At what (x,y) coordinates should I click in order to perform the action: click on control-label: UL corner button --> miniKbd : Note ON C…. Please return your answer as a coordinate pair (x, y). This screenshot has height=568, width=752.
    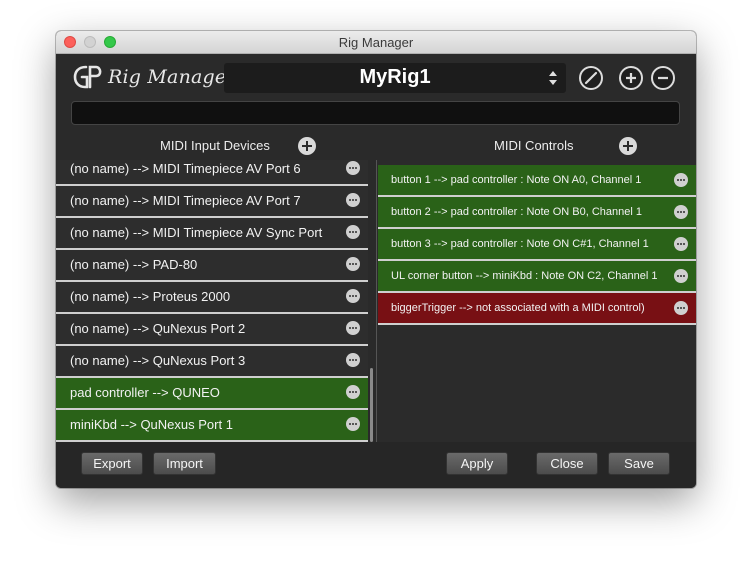
    Looking at the image, I should click on (524, 276).